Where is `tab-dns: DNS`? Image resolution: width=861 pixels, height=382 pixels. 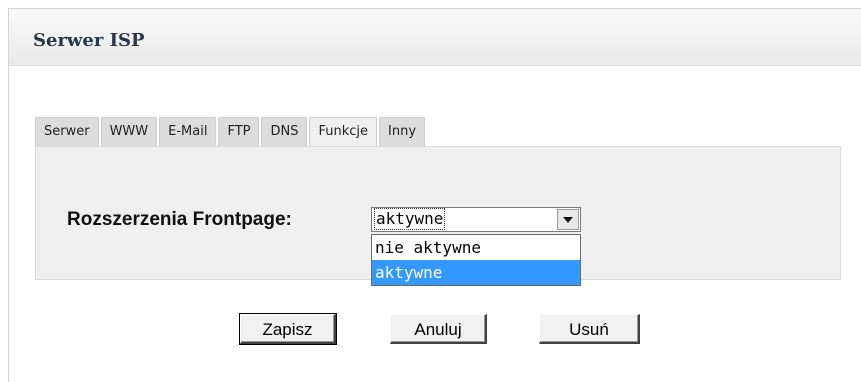 tab-dns: DNS is located at coordinates (284, 131).